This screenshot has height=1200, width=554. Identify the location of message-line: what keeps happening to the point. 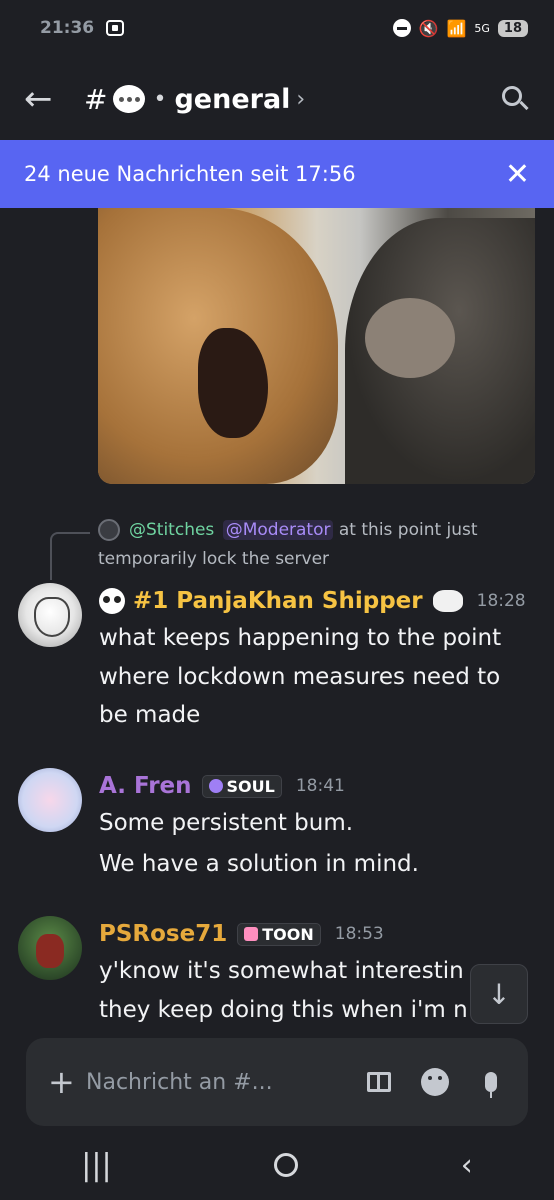
(300, 638).